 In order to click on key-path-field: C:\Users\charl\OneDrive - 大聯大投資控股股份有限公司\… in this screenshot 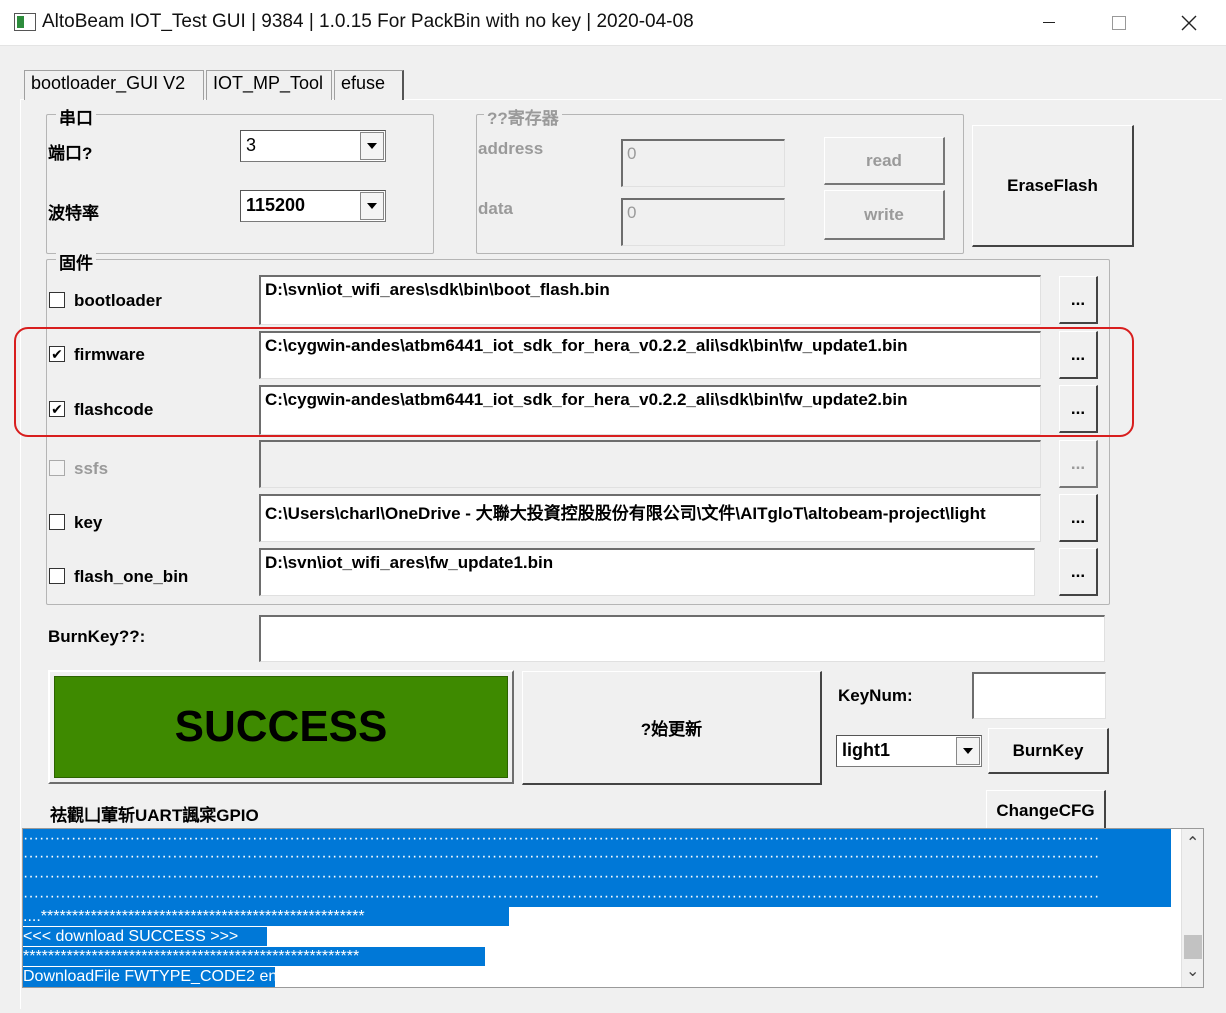, I will do `click(650, 518)`.